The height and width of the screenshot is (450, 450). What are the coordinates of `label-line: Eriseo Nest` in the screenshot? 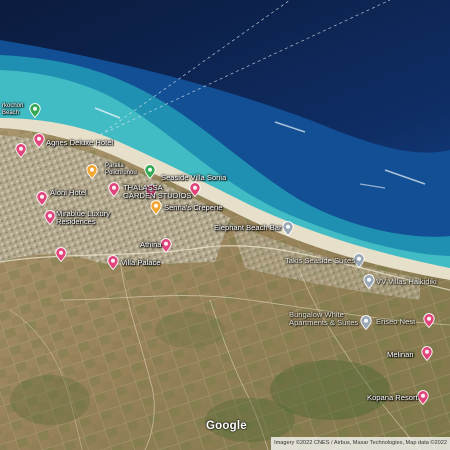 It's located at (396, 321).